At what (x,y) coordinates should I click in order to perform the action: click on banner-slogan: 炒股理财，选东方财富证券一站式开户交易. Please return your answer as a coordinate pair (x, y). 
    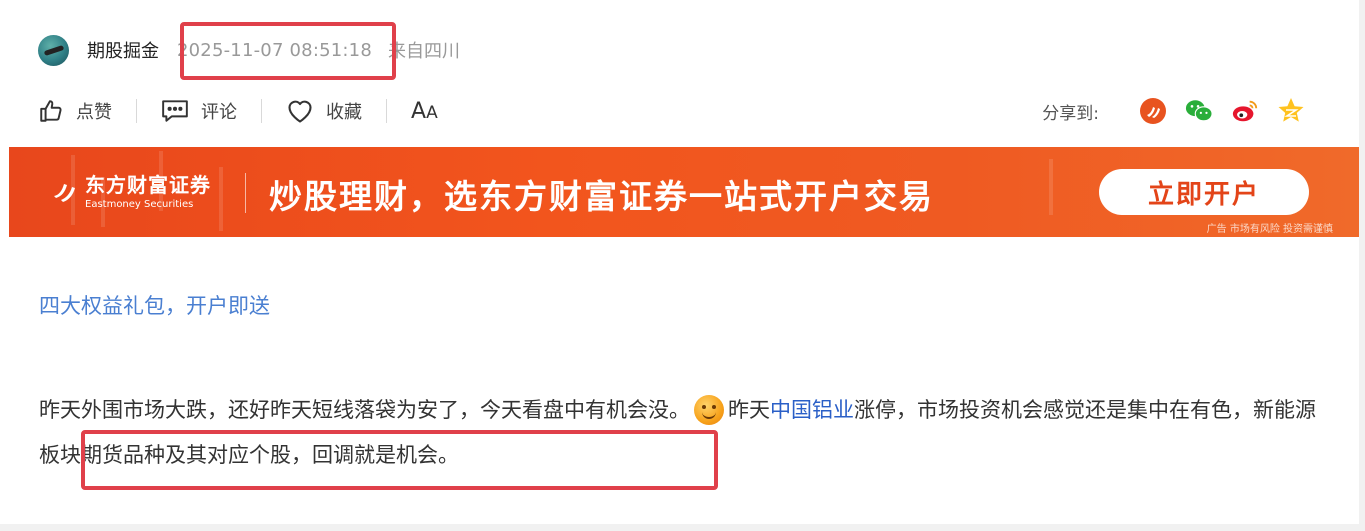
    Looking at the image, I should click on (601, 196).